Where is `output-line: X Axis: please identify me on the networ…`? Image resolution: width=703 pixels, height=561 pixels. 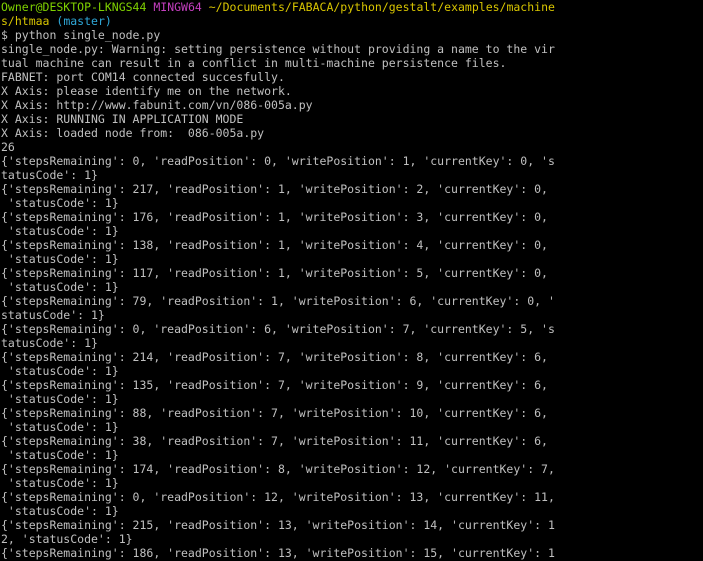
output-line: X Axis: please identify me on the networ… is located at coordinates (146, 91).